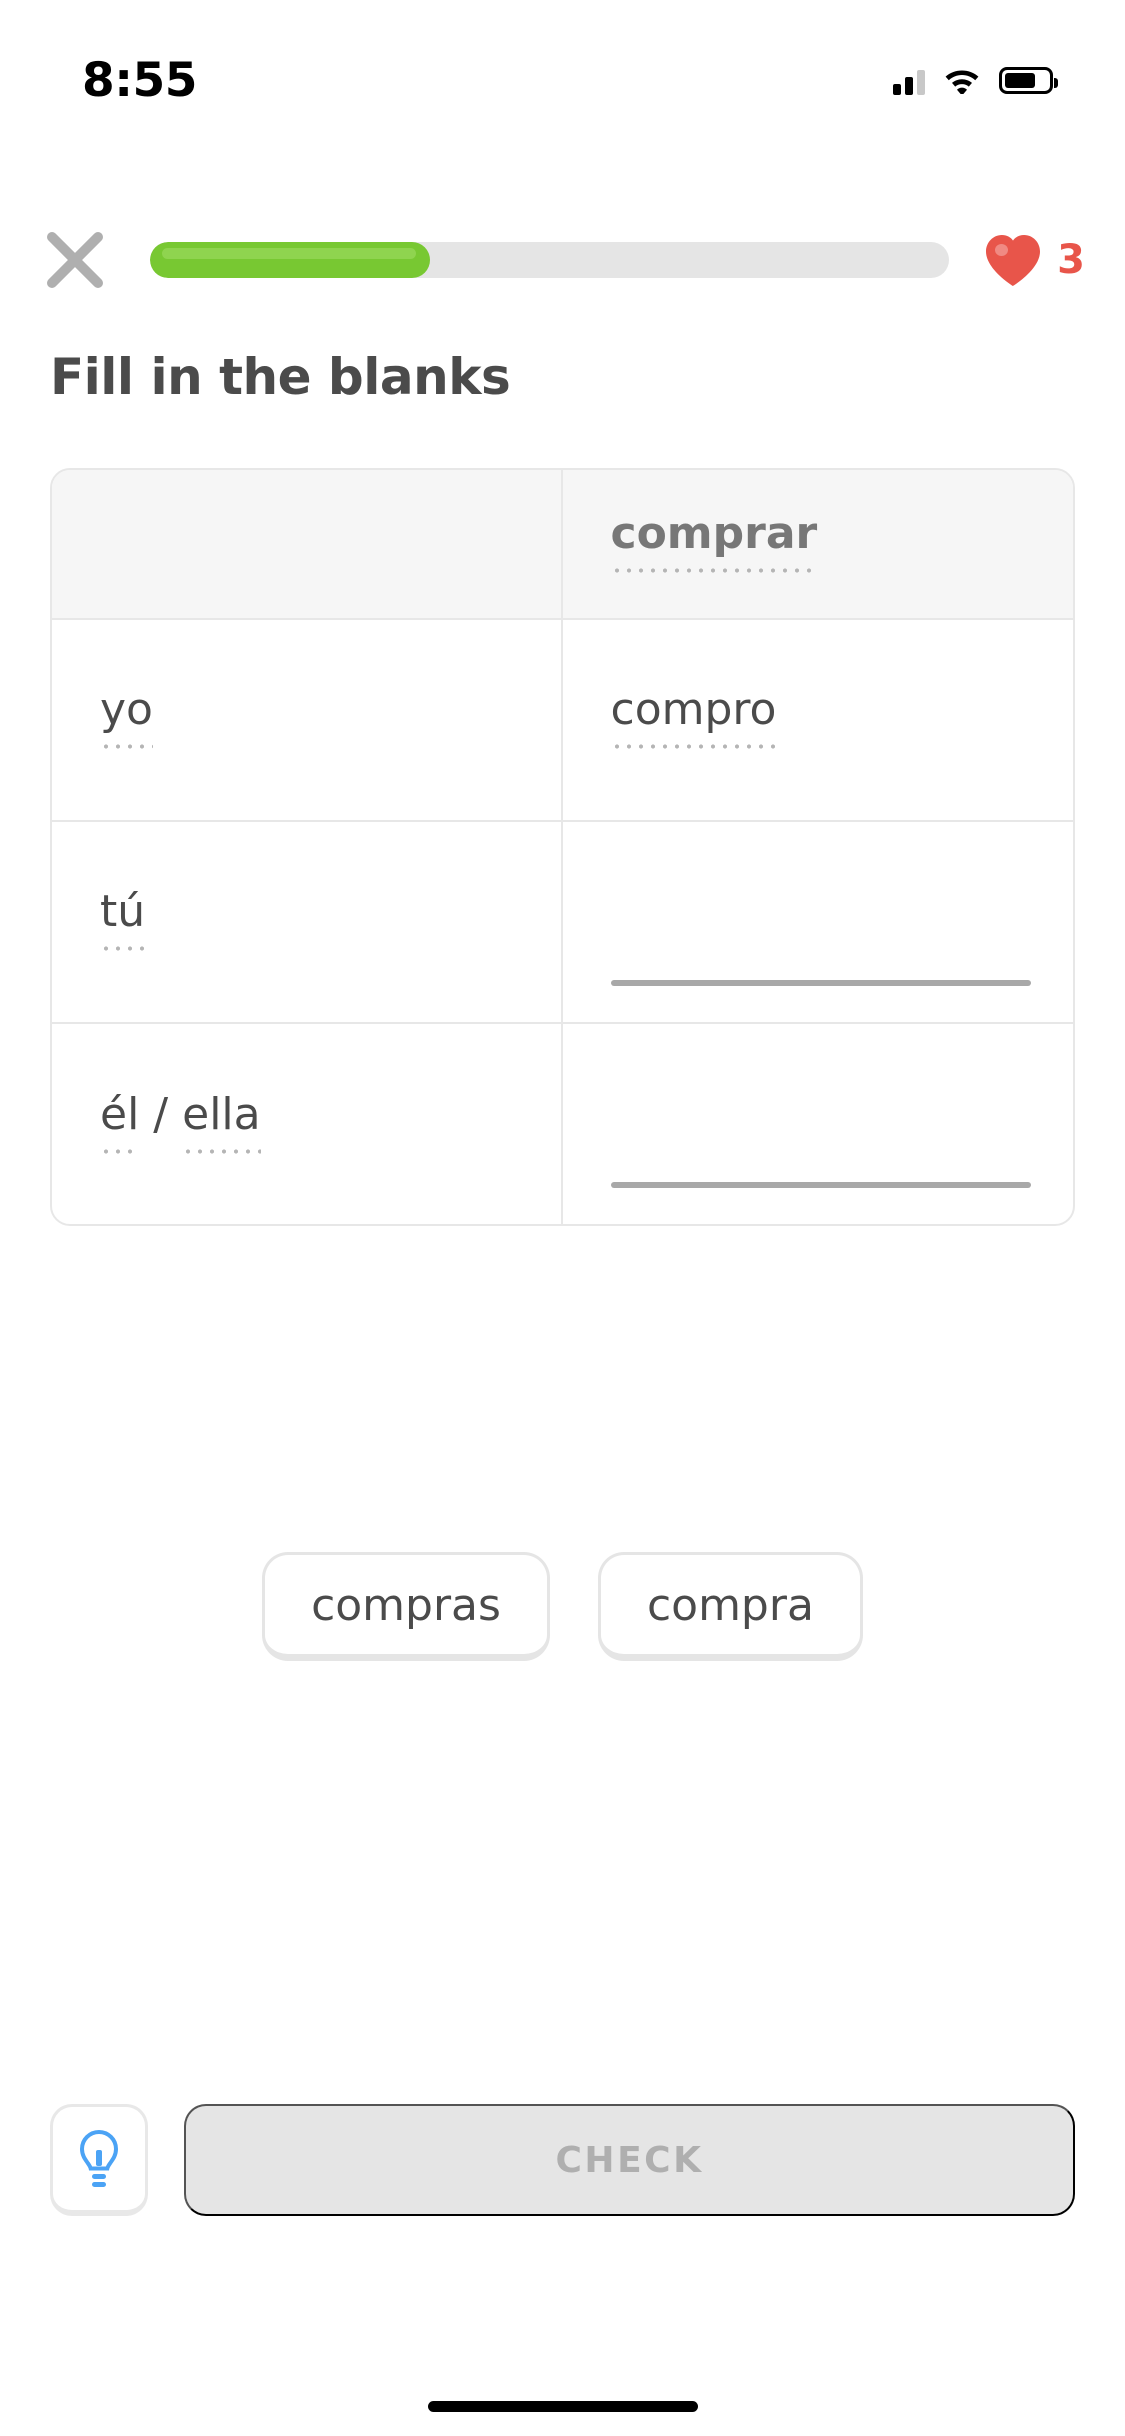  I want to click on pronoun-label: él, so click(120, 1124).